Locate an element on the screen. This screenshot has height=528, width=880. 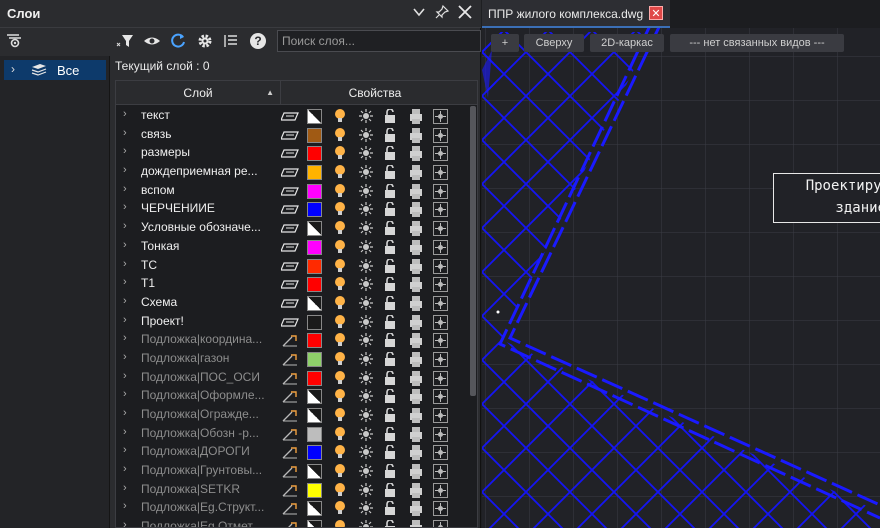
layer-name: Проект! is located at coordinates (208, 321).